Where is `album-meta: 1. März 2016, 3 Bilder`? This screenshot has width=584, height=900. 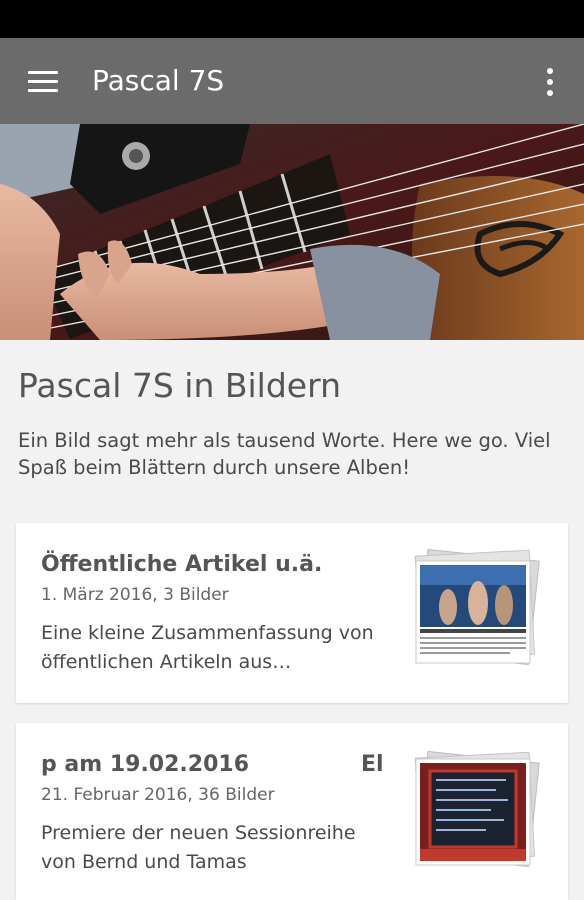
album-meta: 1. März 2016, 3 Bilder is located at coordinates (135, 595).